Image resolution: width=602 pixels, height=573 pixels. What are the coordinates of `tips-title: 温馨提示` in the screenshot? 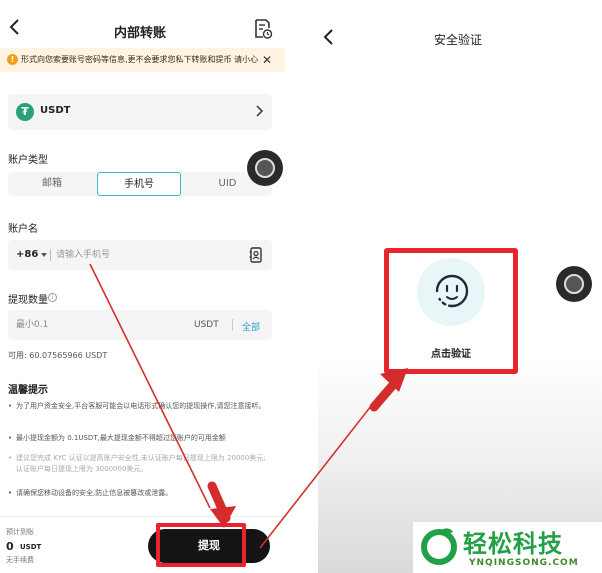 It's located at (28, 390).